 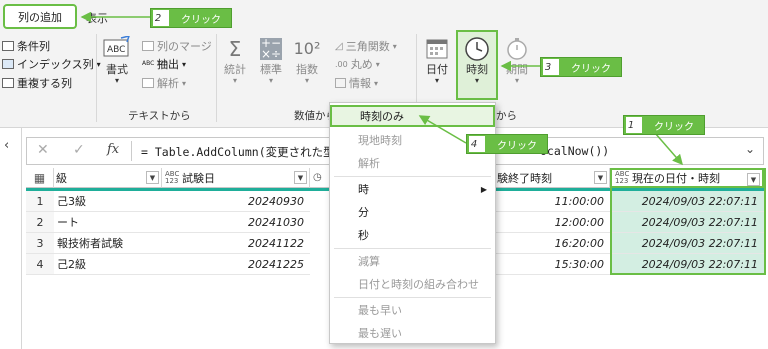 I want to click on callout-step-3: 3 クリック, so click(x=581, y=67).